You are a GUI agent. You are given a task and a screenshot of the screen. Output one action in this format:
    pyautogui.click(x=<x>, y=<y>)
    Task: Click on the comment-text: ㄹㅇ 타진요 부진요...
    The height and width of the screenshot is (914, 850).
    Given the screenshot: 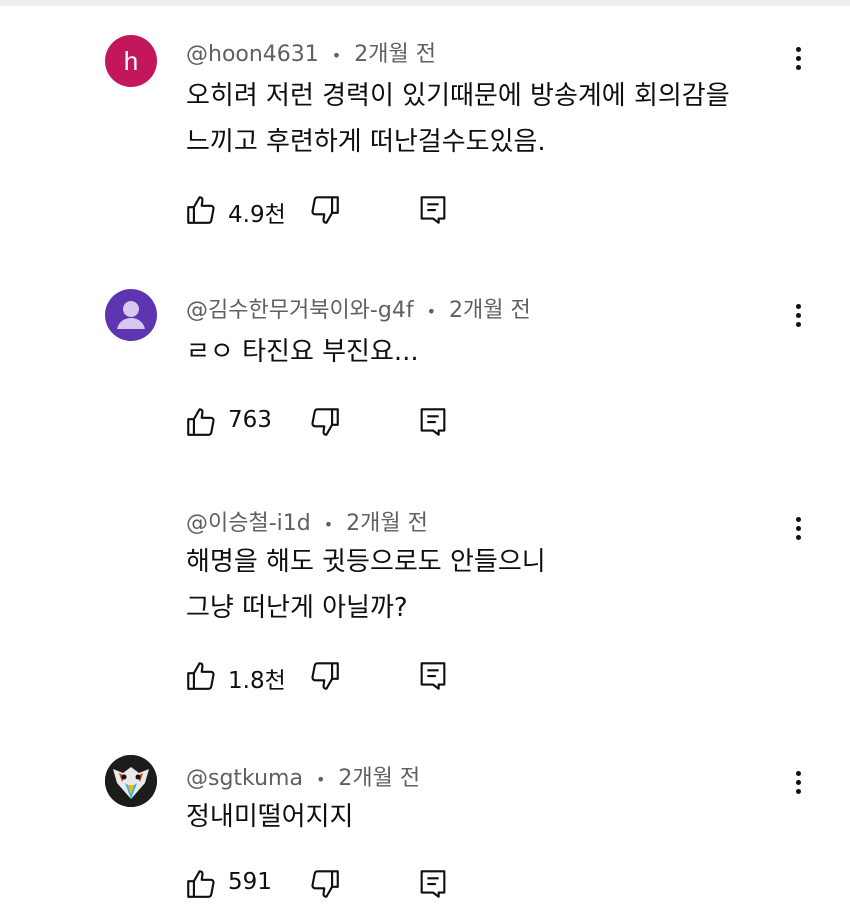 What is the action you would take?
    pyautogui.click(x=302, y=352)
    